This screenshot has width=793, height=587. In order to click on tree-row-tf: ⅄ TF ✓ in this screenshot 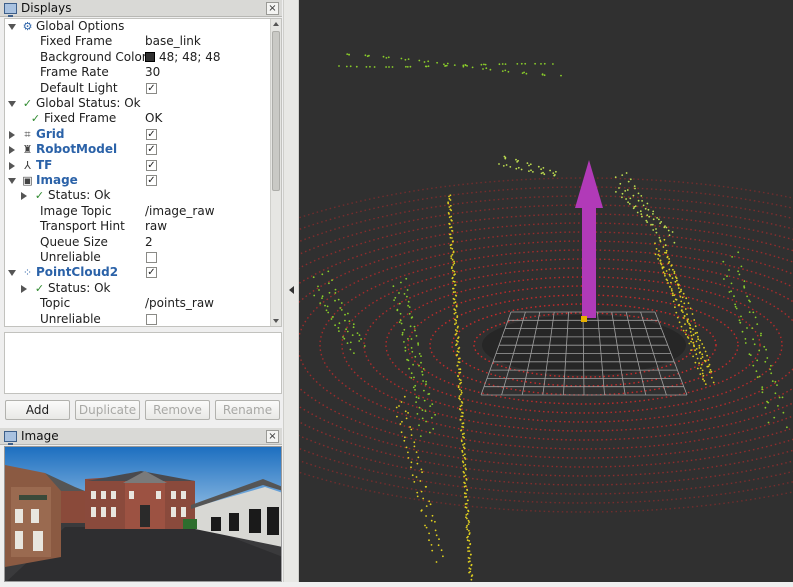, I will do `click(138, 166)`.